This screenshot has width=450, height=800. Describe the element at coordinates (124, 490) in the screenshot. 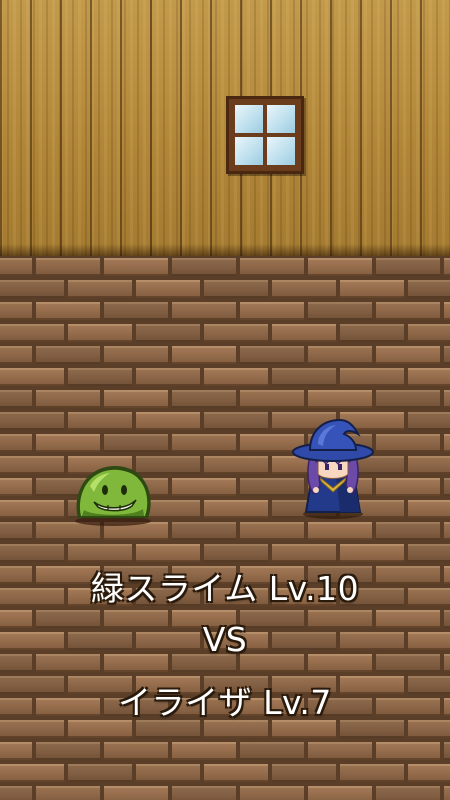

I see `slime-right-eye` at that location.